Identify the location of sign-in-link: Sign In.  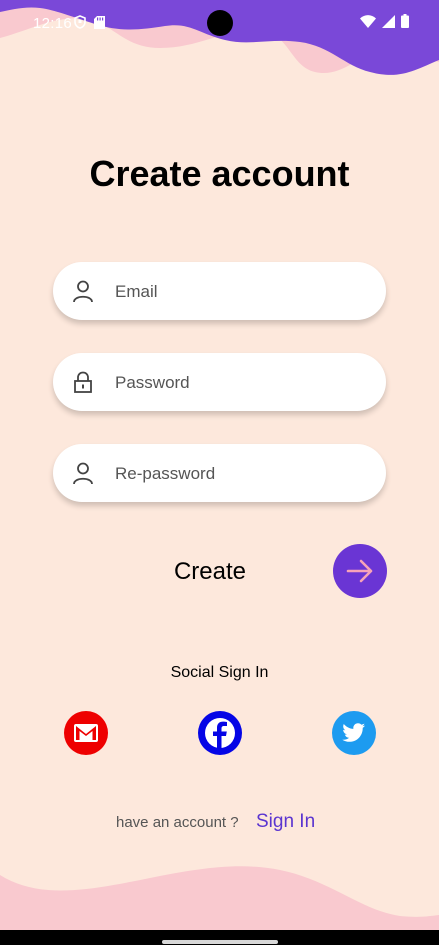
(285, 822).